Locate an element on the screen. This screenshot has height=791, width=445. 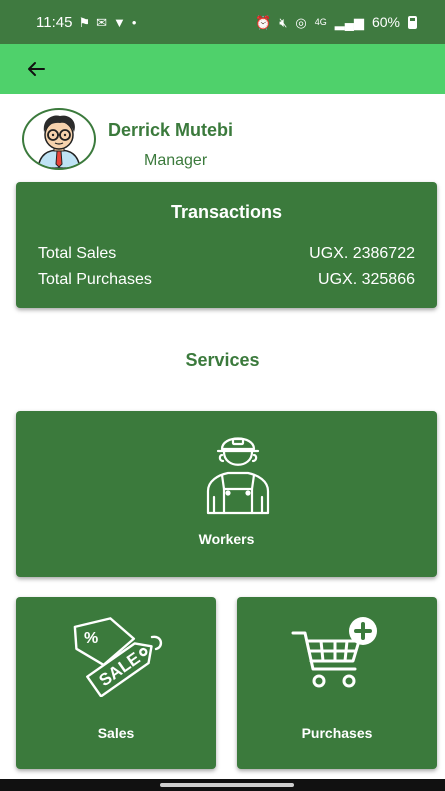
status-left: 11:45 ⚑ ✉ ▼ • is located at coordinates (86, 22).